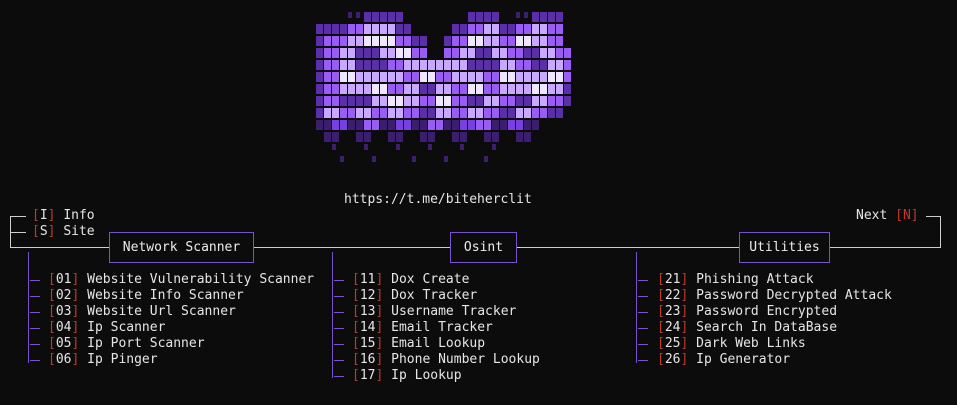 The image size is (957, 405). Describe the element at coordinates (126, 344) in the screenshot. I see `menu-item-05: [05] Ip Port Scanner` at that location.